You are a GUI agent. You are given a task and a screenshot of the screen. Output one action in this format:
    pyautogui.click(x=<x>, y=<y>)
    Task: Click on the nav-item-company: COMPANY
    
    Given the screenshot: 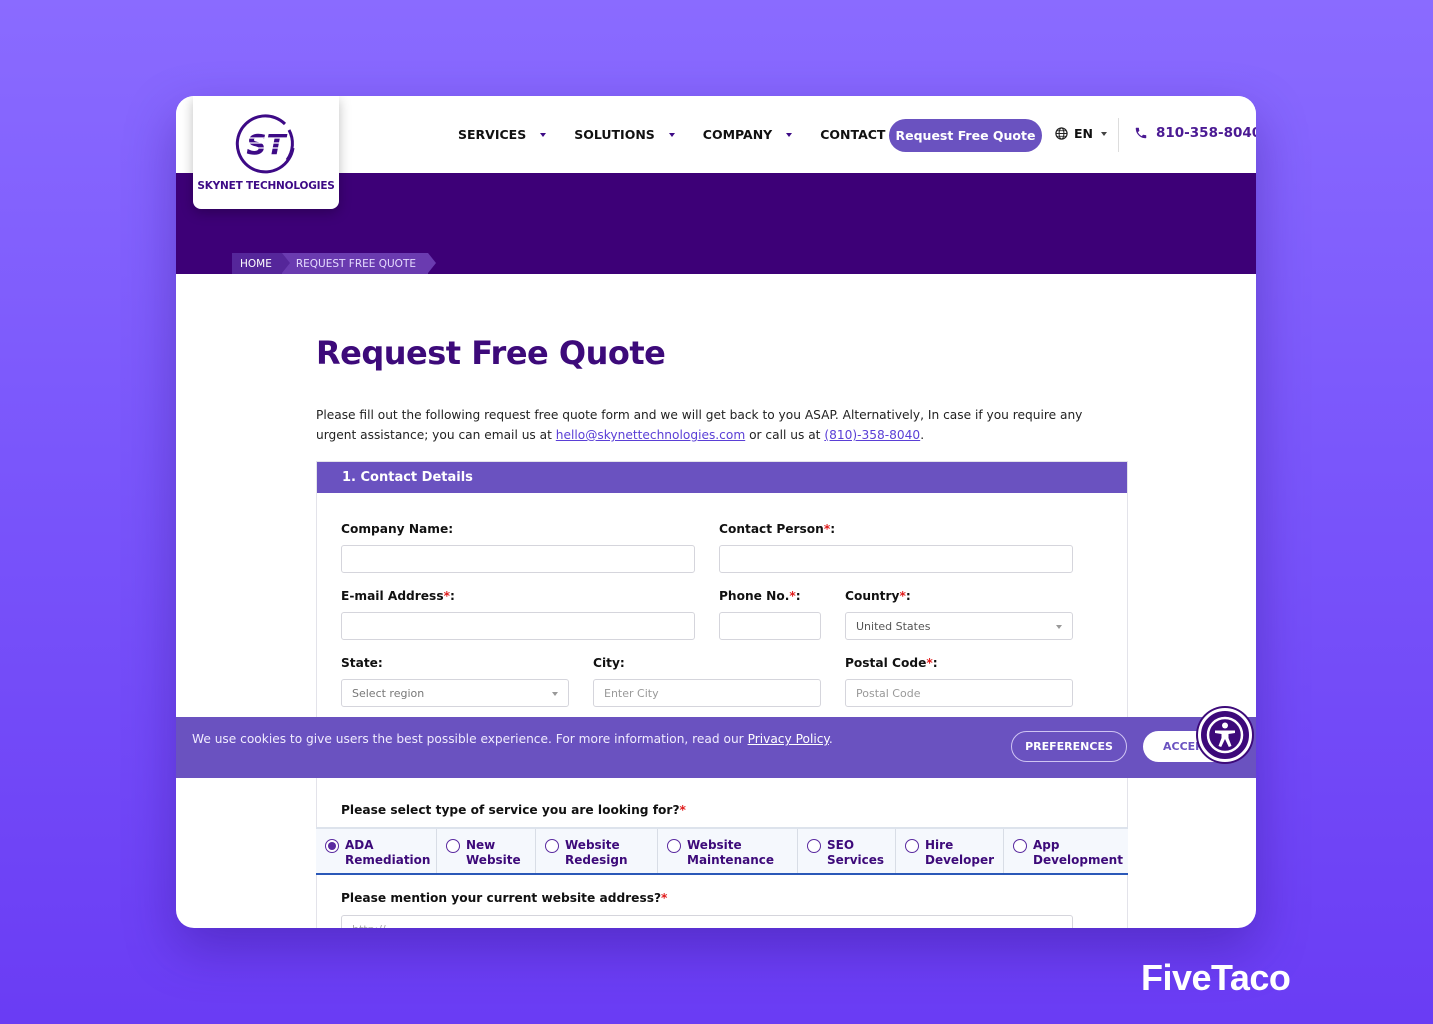 What is the action you would take?
    pyautogui.click(x=747, y=134)
    